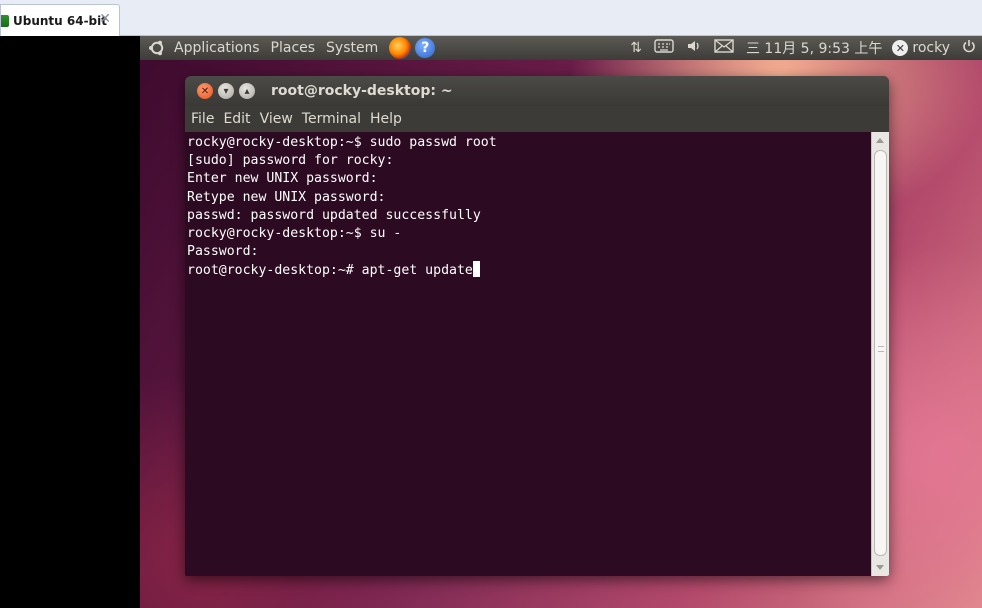  I want to click on firefox-icon, so click(400, 48).